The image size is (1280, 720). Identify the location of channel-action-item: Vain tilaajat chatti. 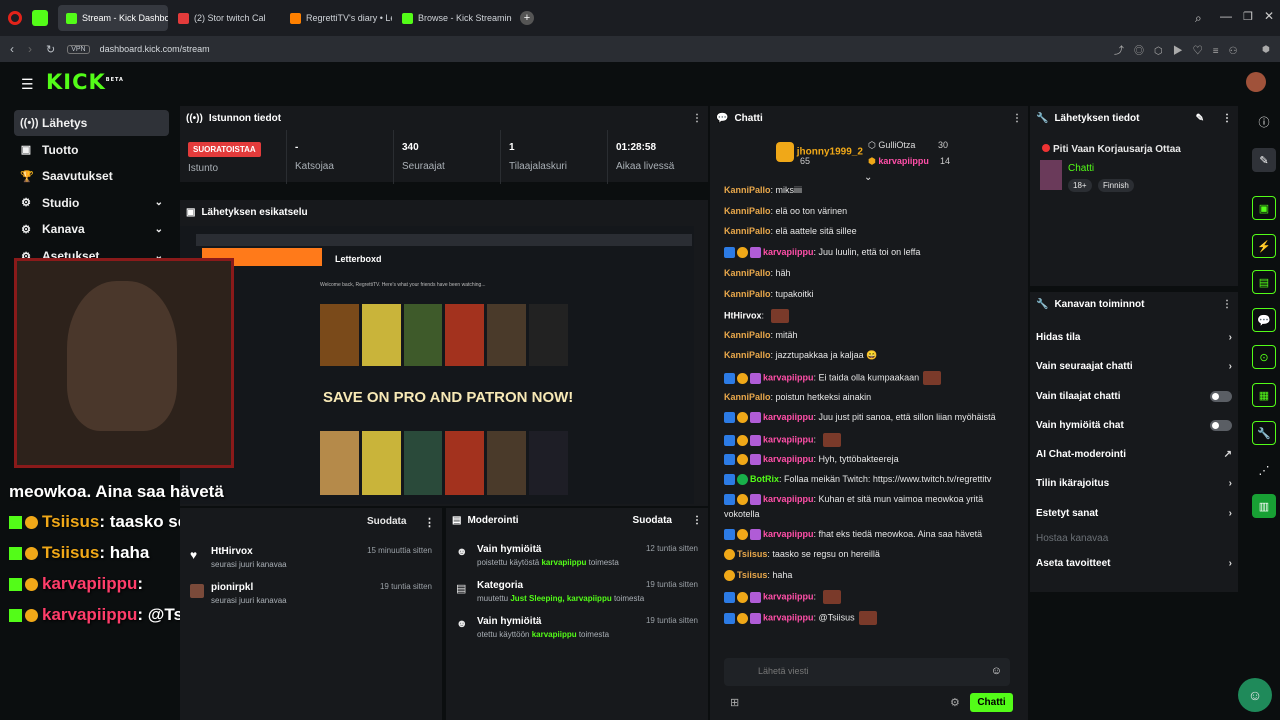
(1134, 396).